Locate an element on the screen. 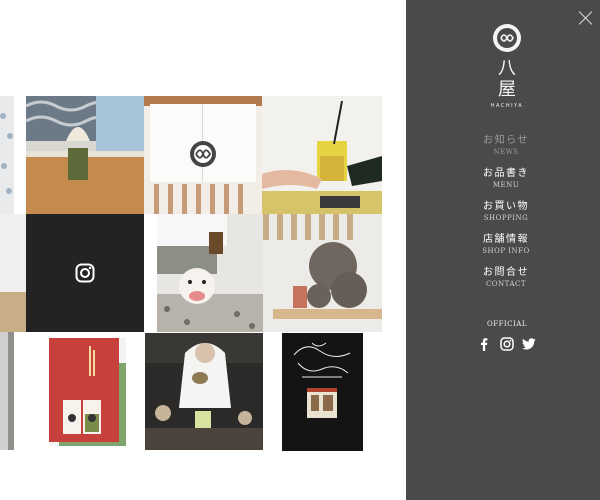  photo-tile-noren-curtain is located at coordinates (203, 155).